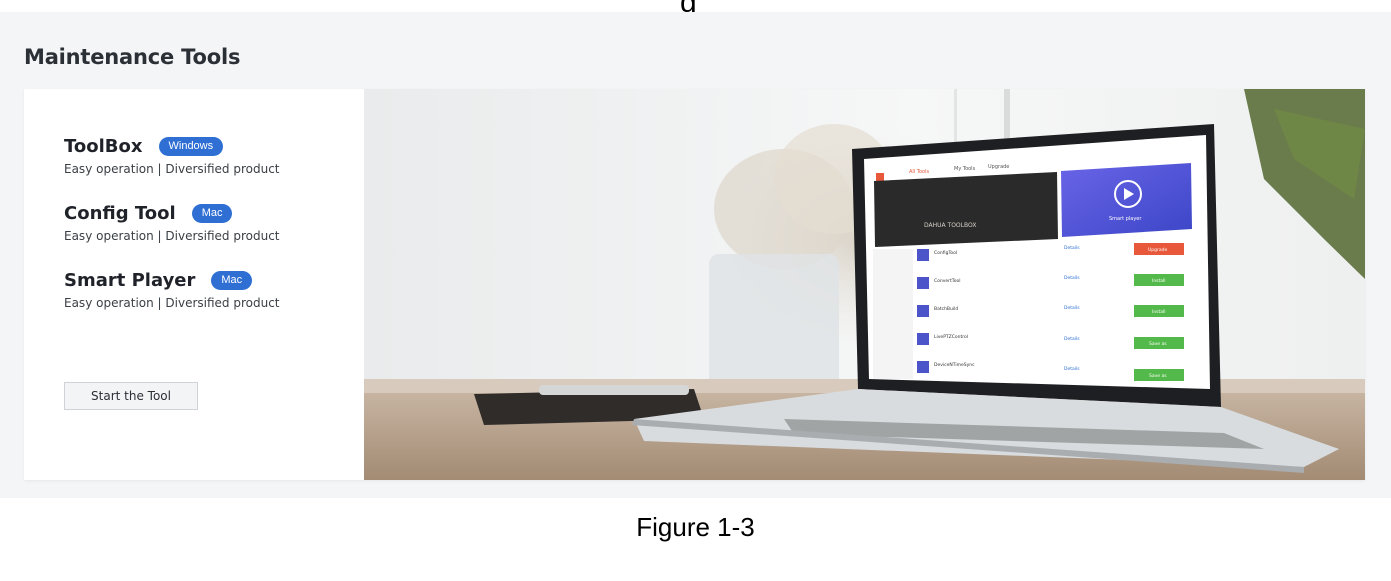  I want to click on app-row-name: BatchBuild, so click(946, 309).